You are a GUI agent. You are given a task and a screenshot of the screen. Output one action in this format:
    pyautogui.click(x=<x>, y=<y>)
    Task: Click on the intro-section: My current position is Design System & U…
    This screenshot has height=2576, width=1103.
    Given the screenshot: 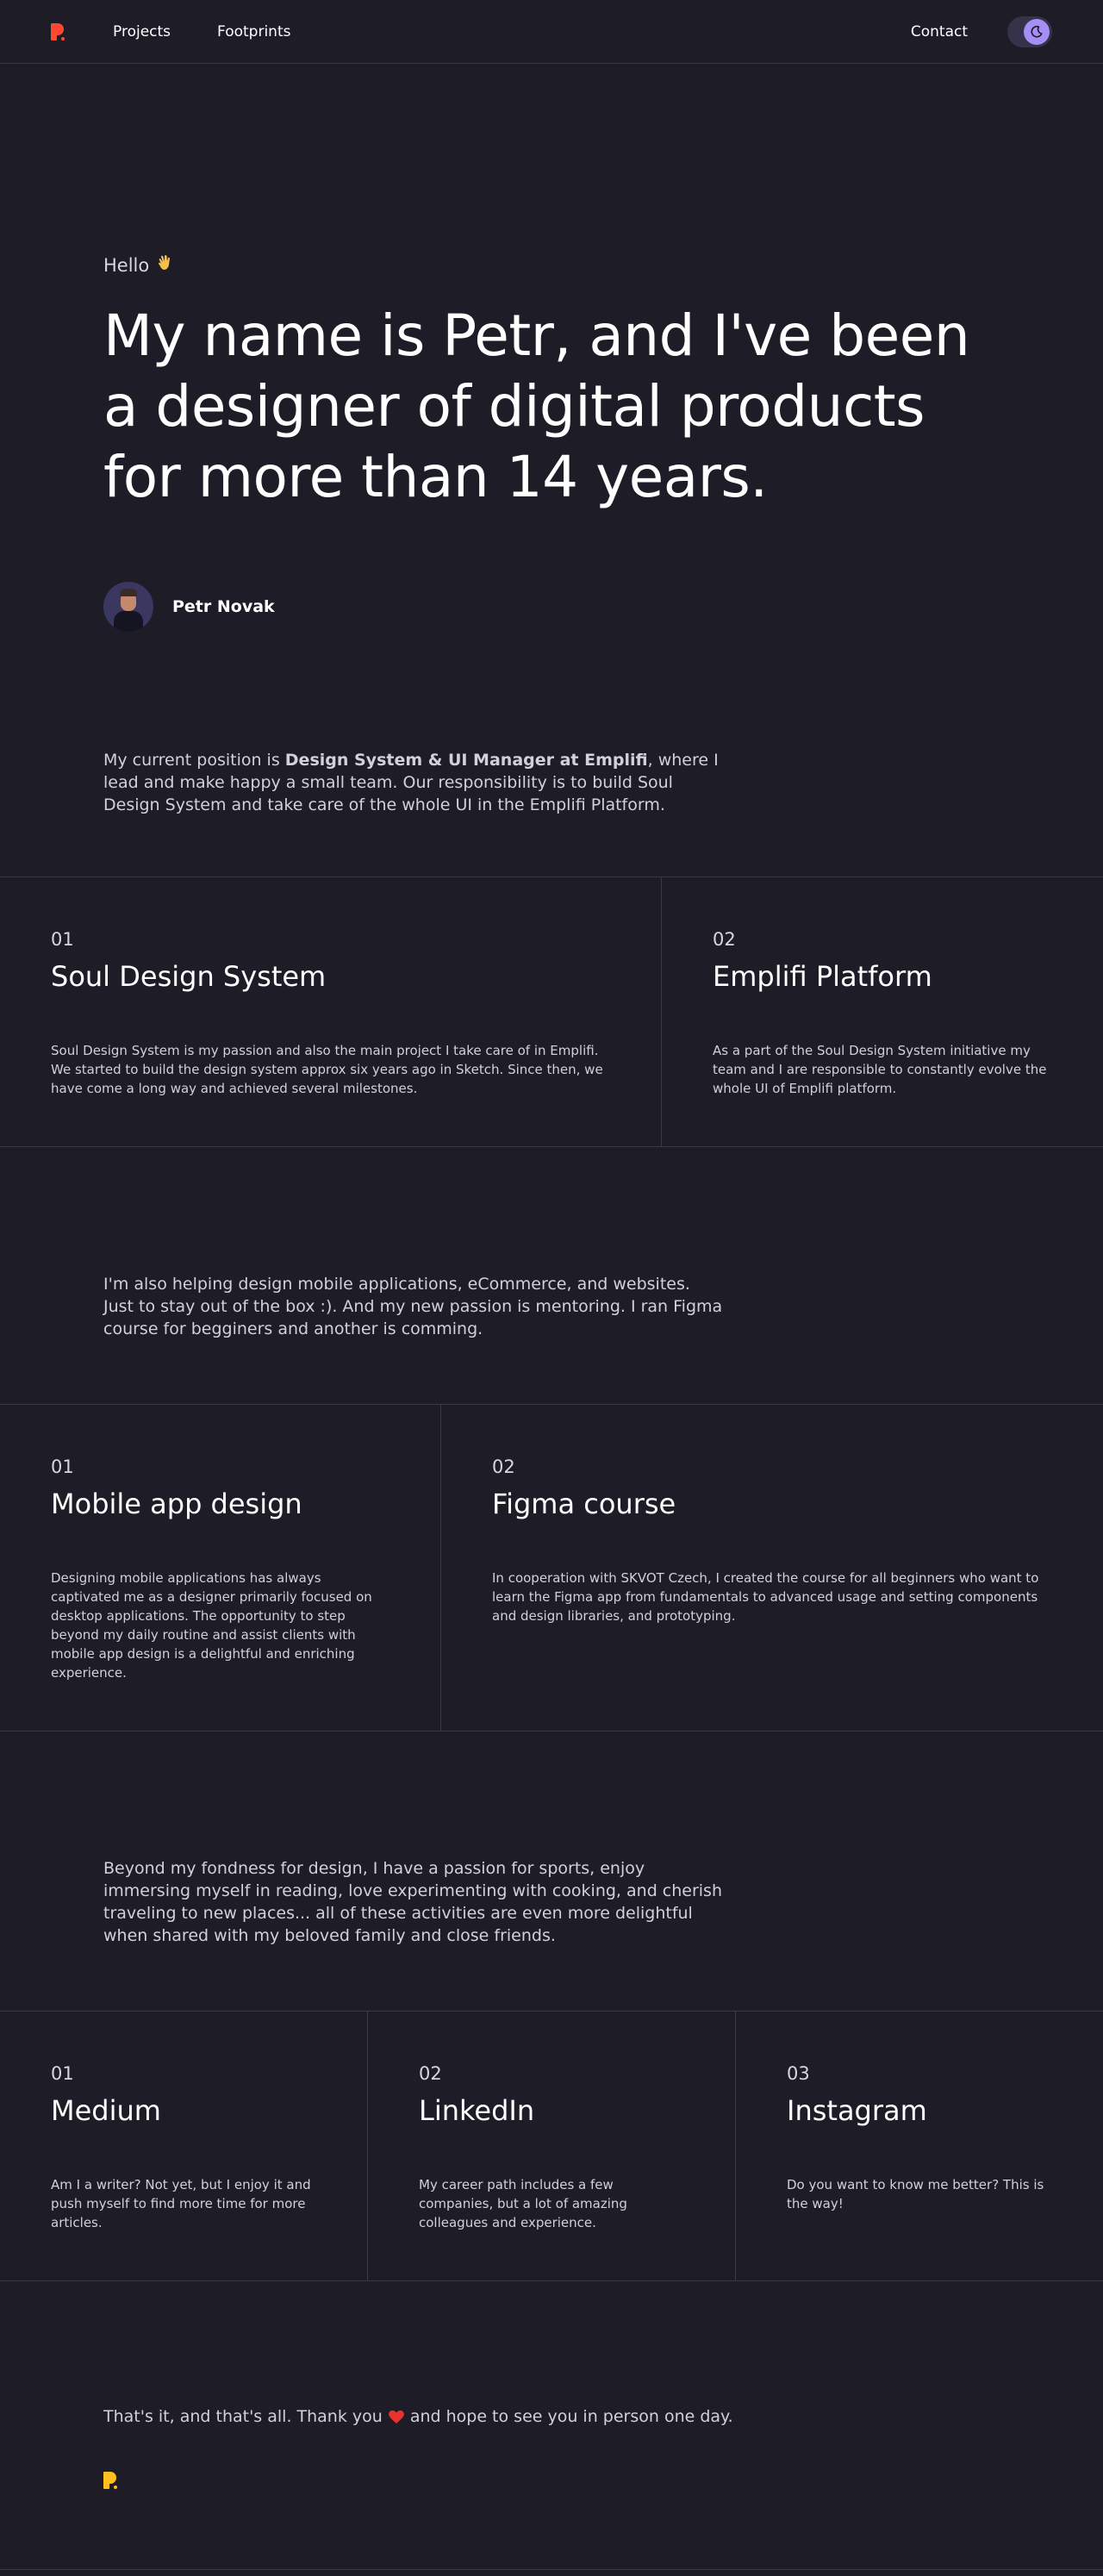 What is the action you would take?
    pyautogui.click(x=551, y=754)
    